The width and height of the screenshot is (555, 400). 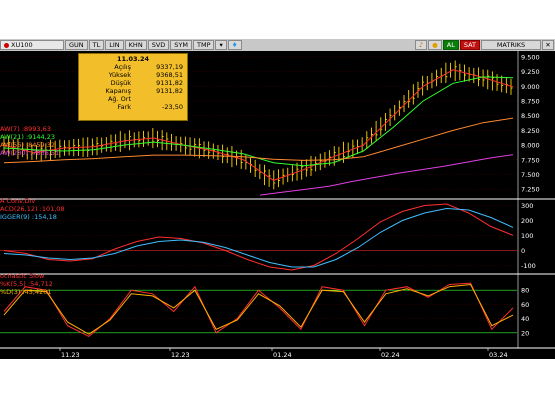 I want to click on bird-icon: ♦, so click(x=234, y=45).